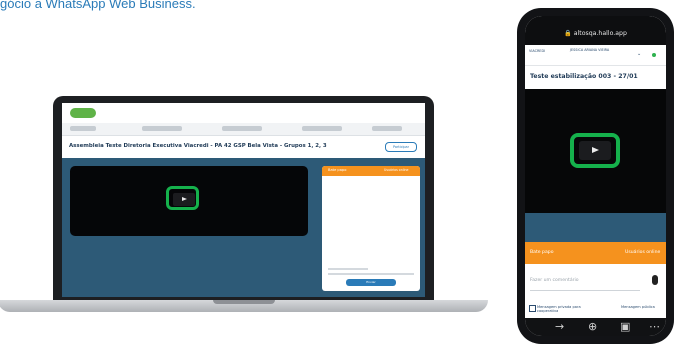 The height and width of the screenshot is (355, 686). Describe the element at coordinates (568, 33) in the screenshot. I see `lock-icon: 🔒` at that location.